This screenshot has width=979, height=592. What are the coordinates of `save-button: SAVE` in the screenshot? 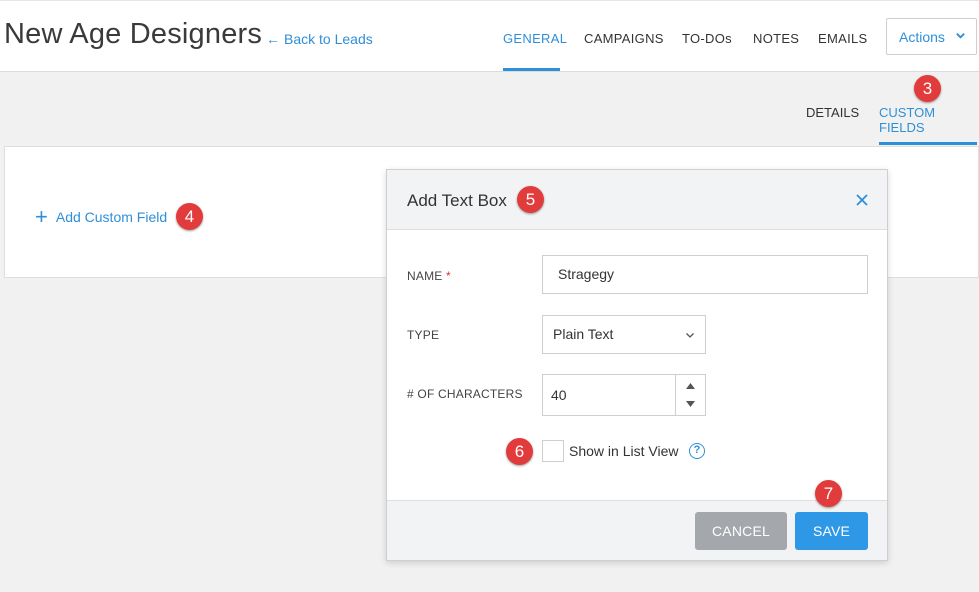 It's located at (831, 531).